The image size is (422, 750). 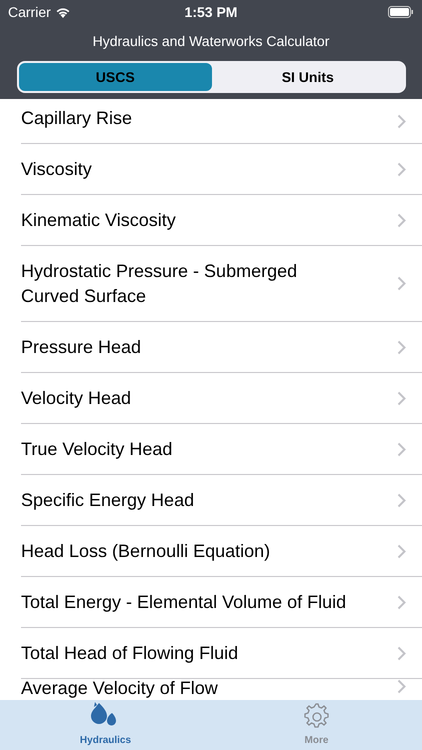 I want to click on list-item: Average Velocity of Flow, so click(x=221, y=689).